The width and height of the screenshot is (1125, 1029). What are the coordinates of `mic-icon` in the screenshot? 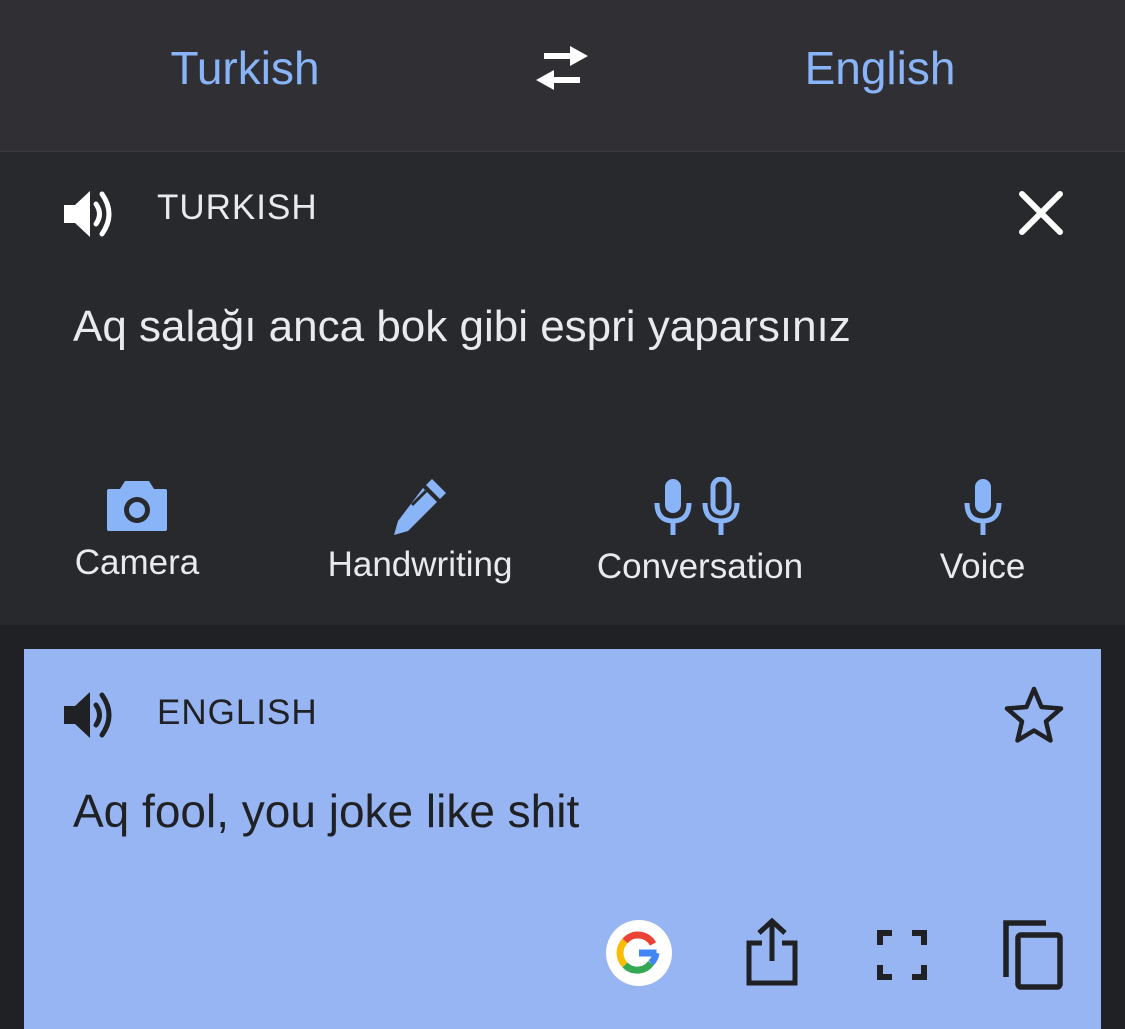 It's located at (982, 507).